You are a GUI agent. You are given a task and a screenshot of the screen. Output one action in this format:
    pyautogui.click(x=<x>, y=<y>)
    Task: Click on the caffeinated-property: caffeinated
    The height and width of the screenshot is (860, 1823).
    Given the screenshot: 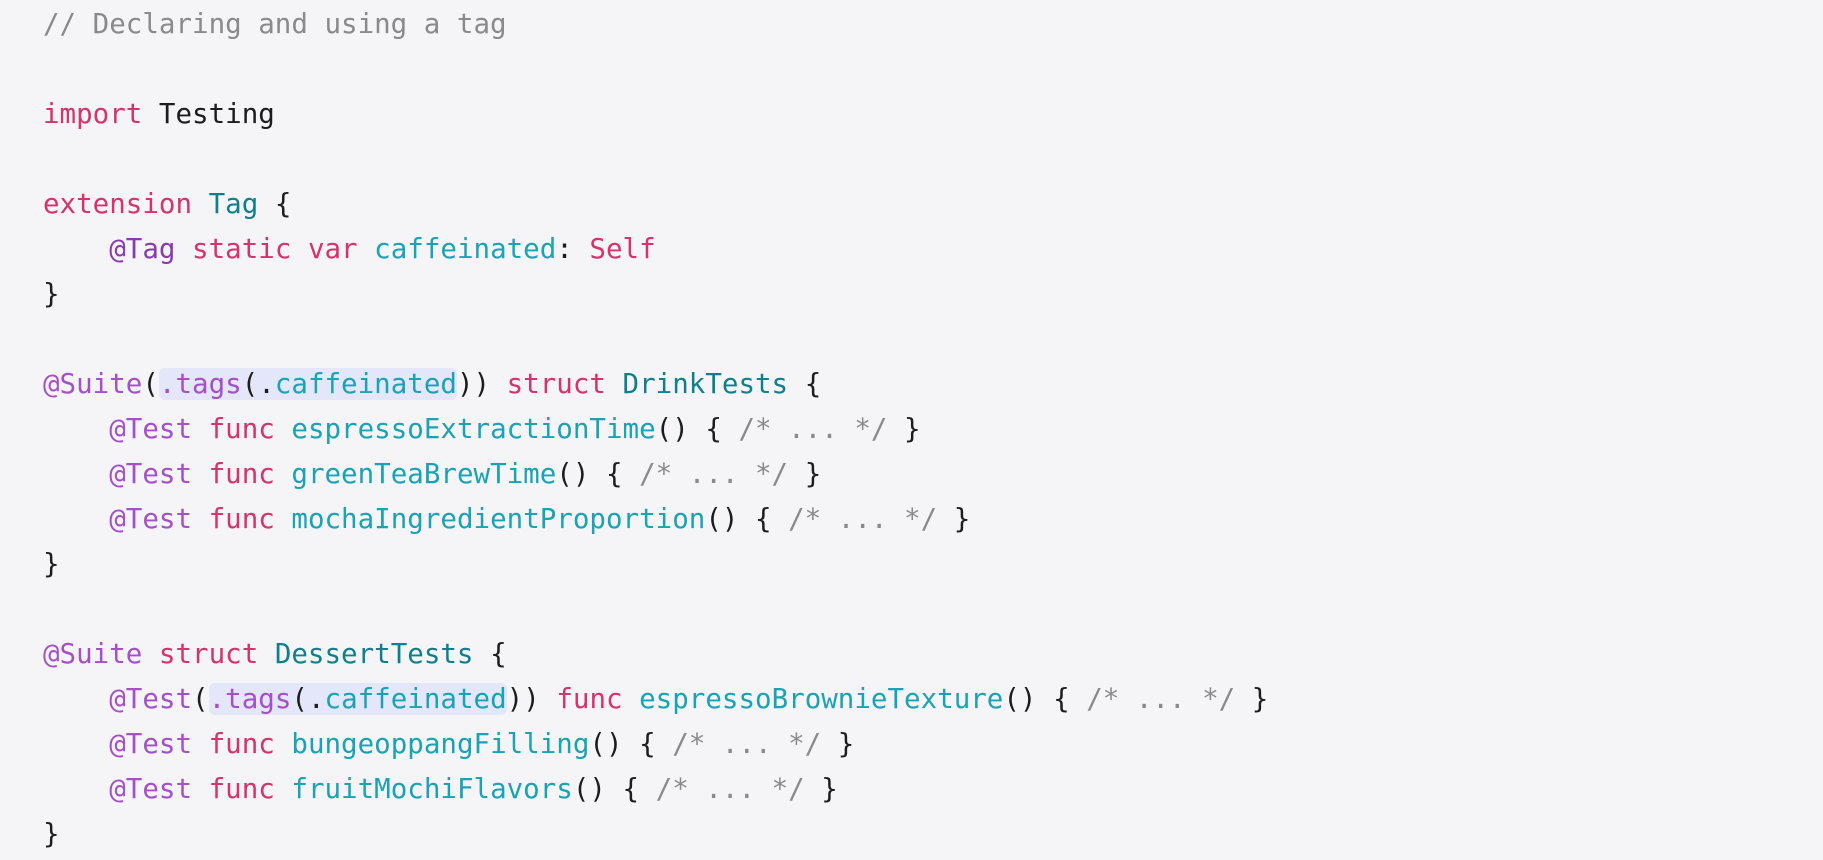 What is the action you would take?
    pyautogui.click(x=465, y=249)
    